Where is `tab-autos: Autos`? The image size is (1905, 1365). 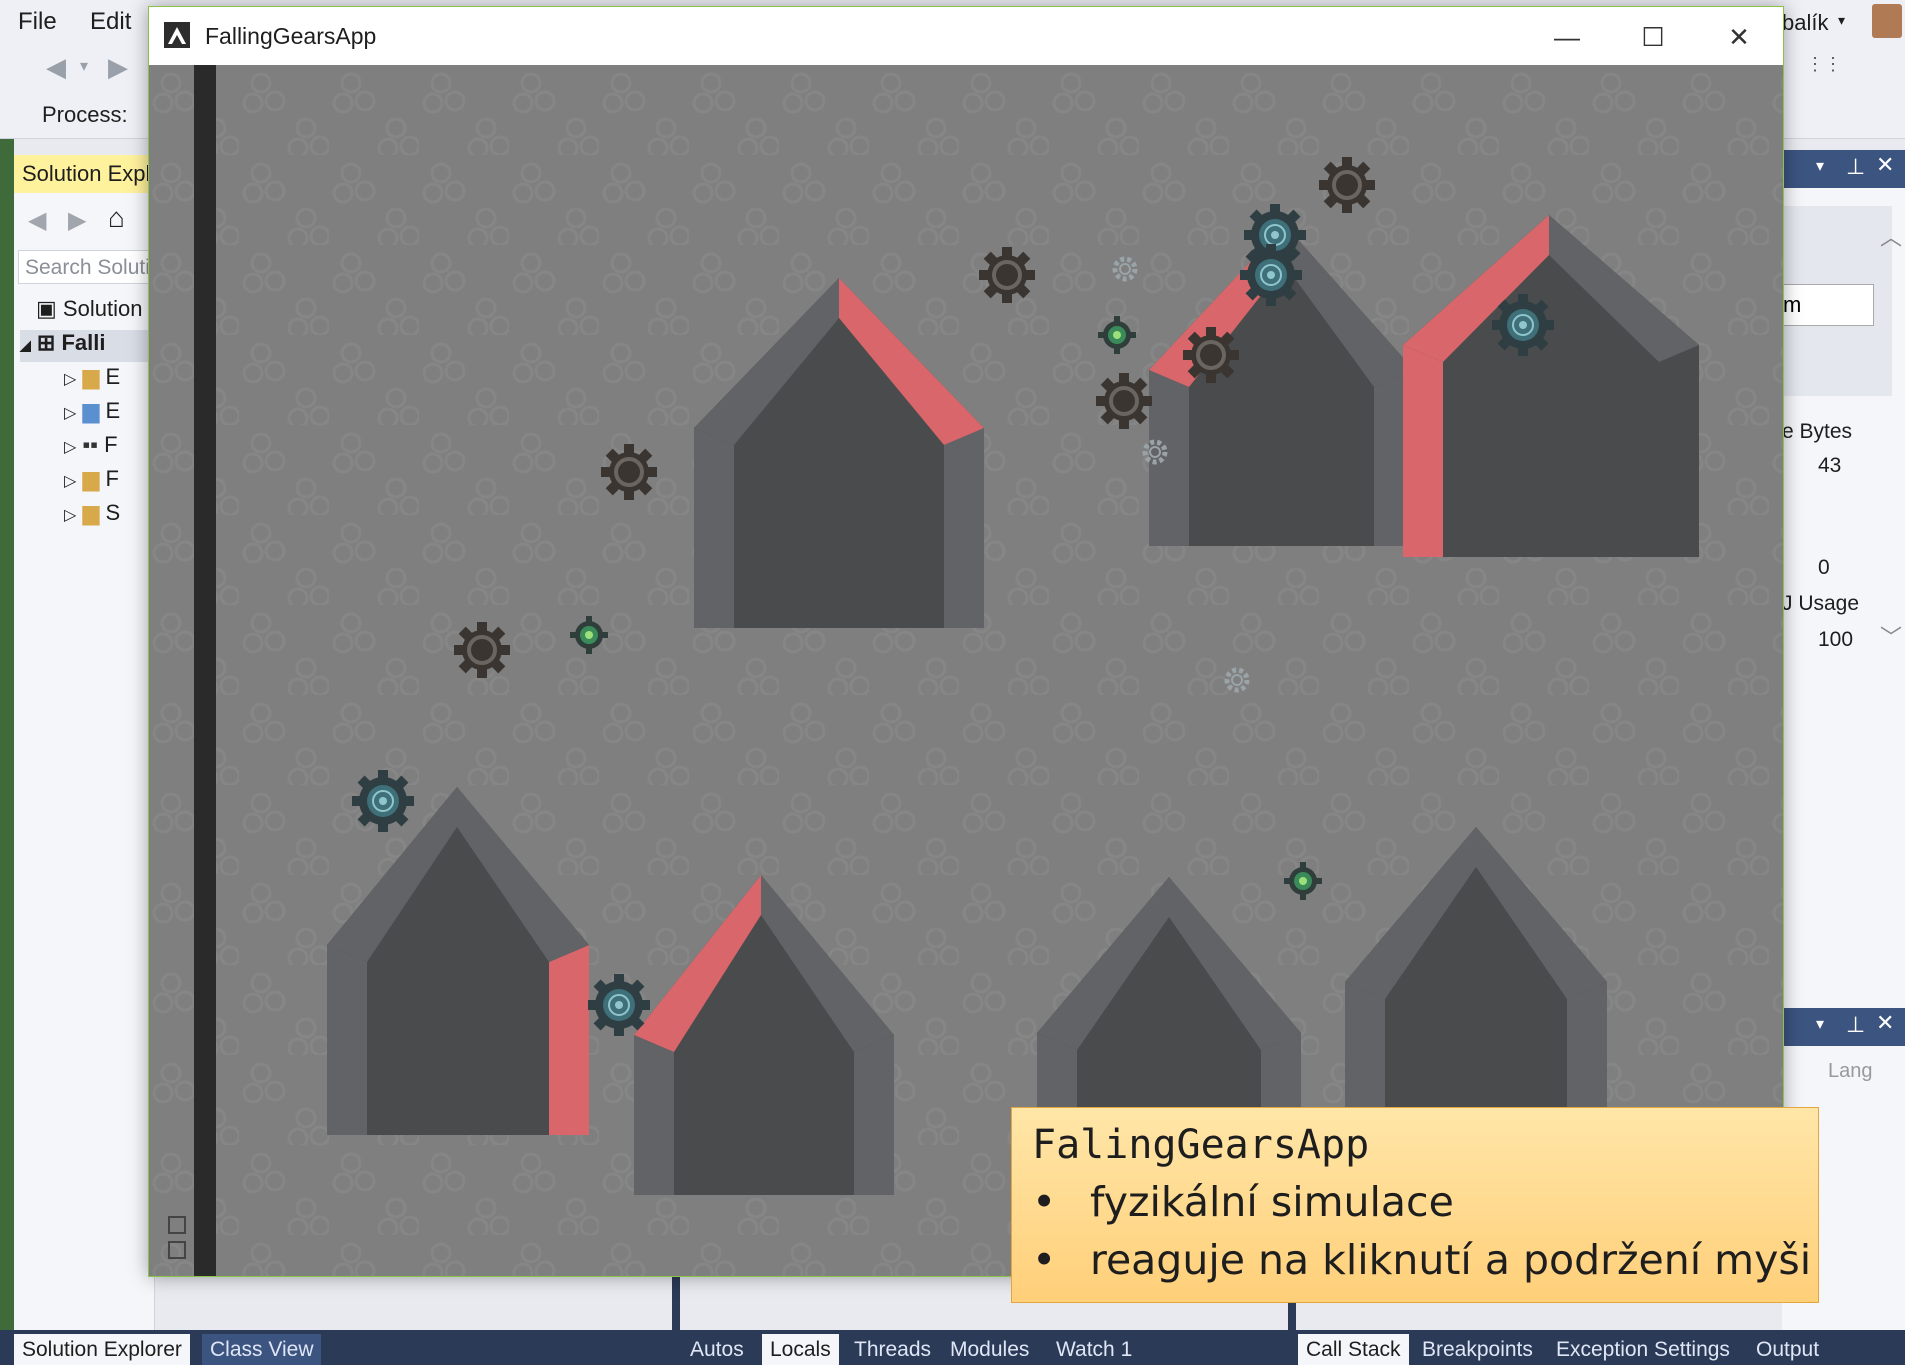
tab-autos: Autos is located at coordinates (717, 1349).